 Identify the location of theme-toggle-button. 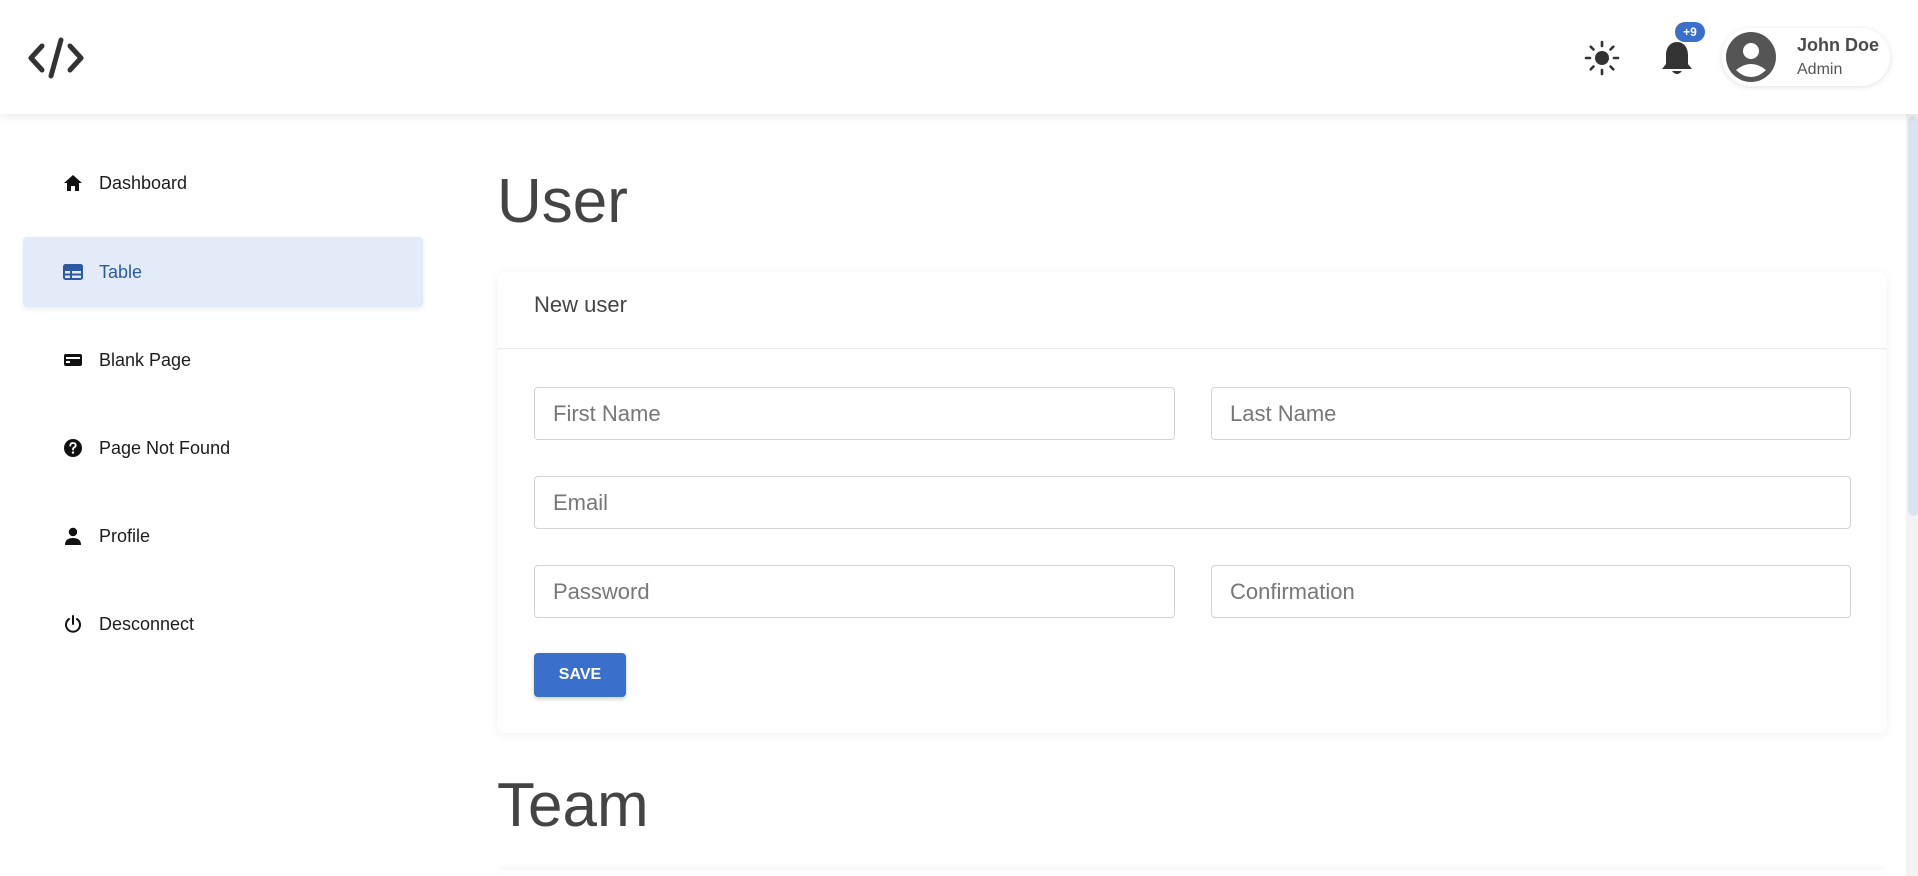
(1602, 58).